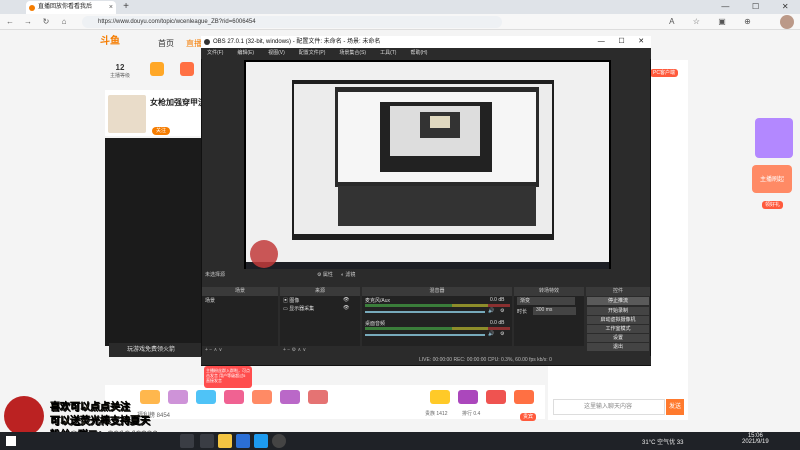  What do you see at coordinates (245, 53) in the screenshot?
I see `menu-edit: 编辑(E)` at bounding box center [245, 53].